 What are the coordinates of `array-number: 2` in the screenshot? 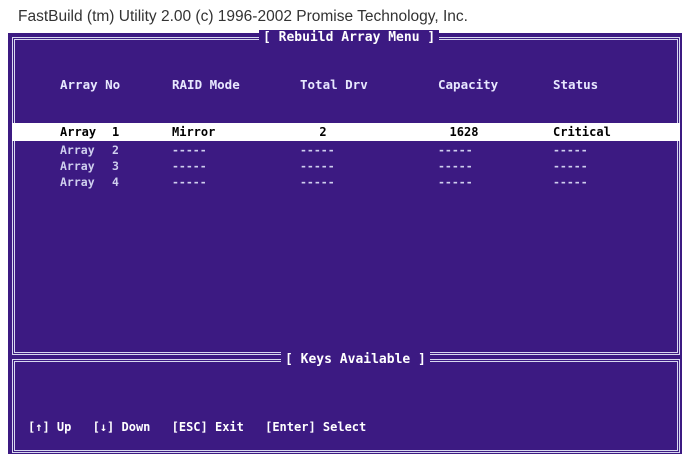 It's located at (115, 150).